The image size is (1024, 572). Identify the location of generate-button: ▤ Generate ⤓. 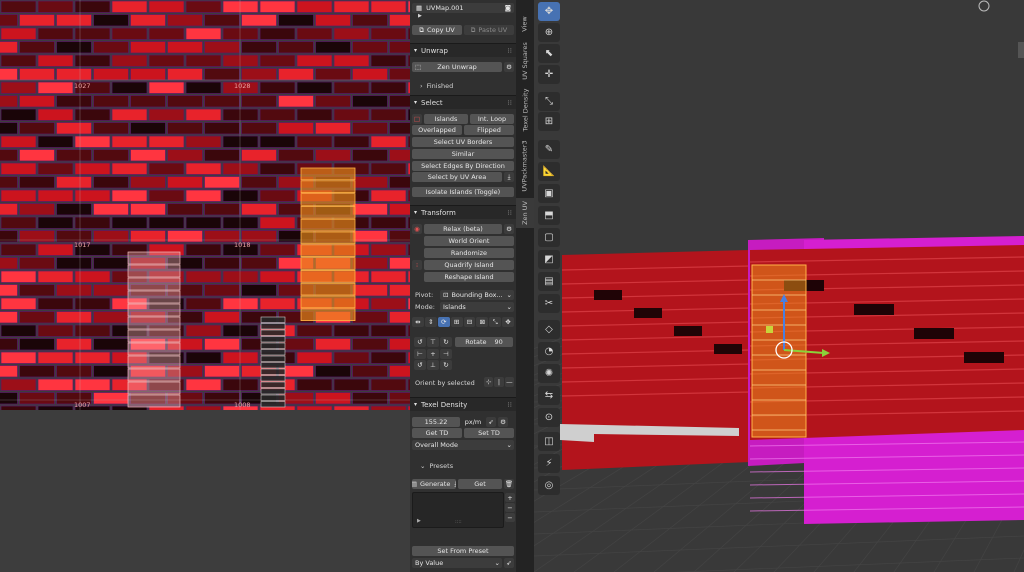
(434, 484).